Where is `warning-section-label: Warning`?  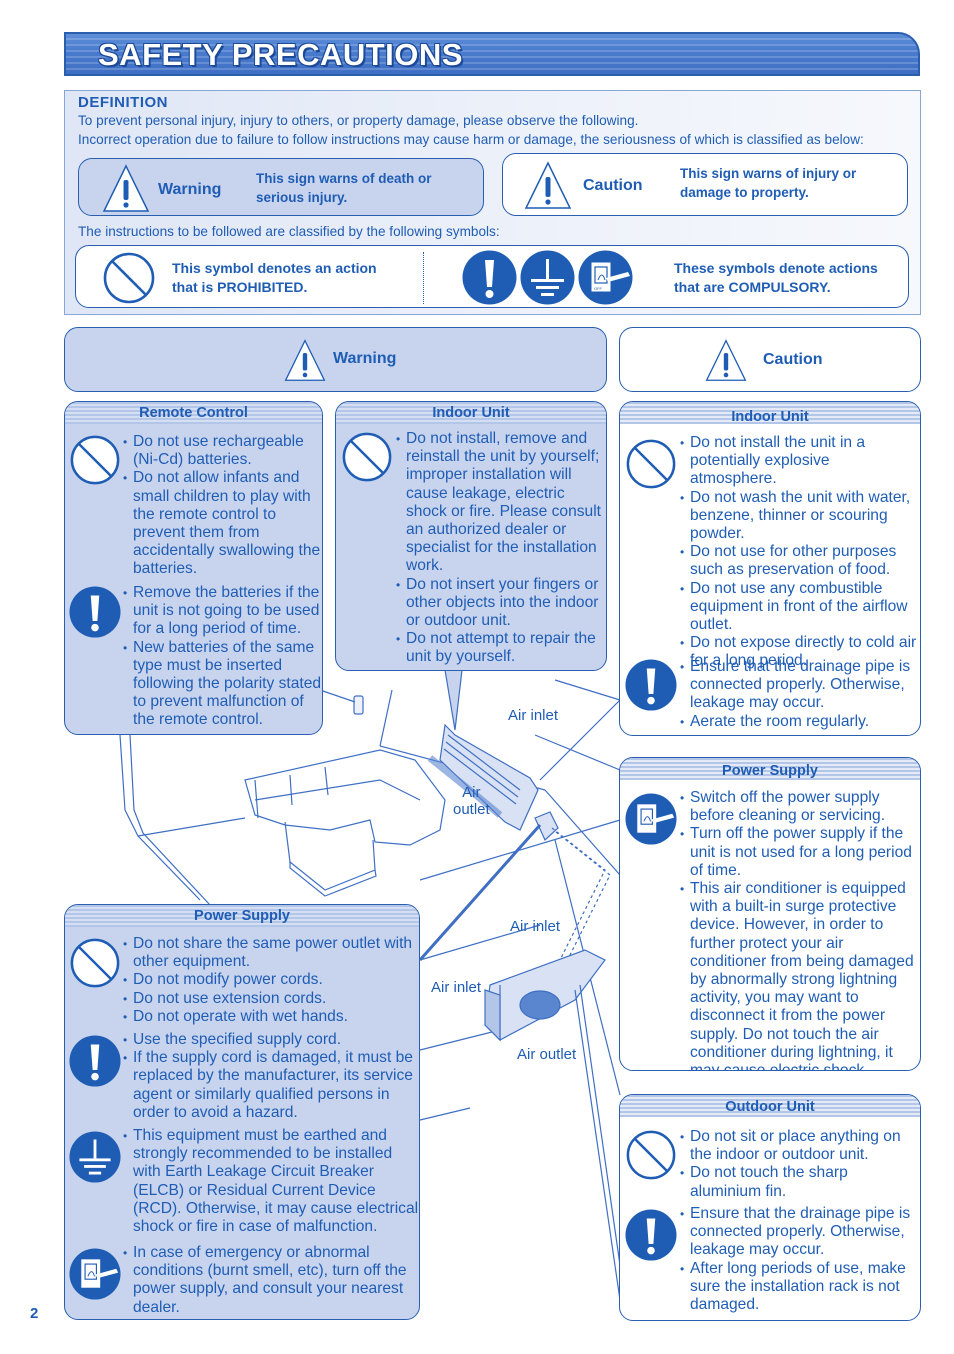
warning-section-label: Warning is located at coordinates (365, 358).